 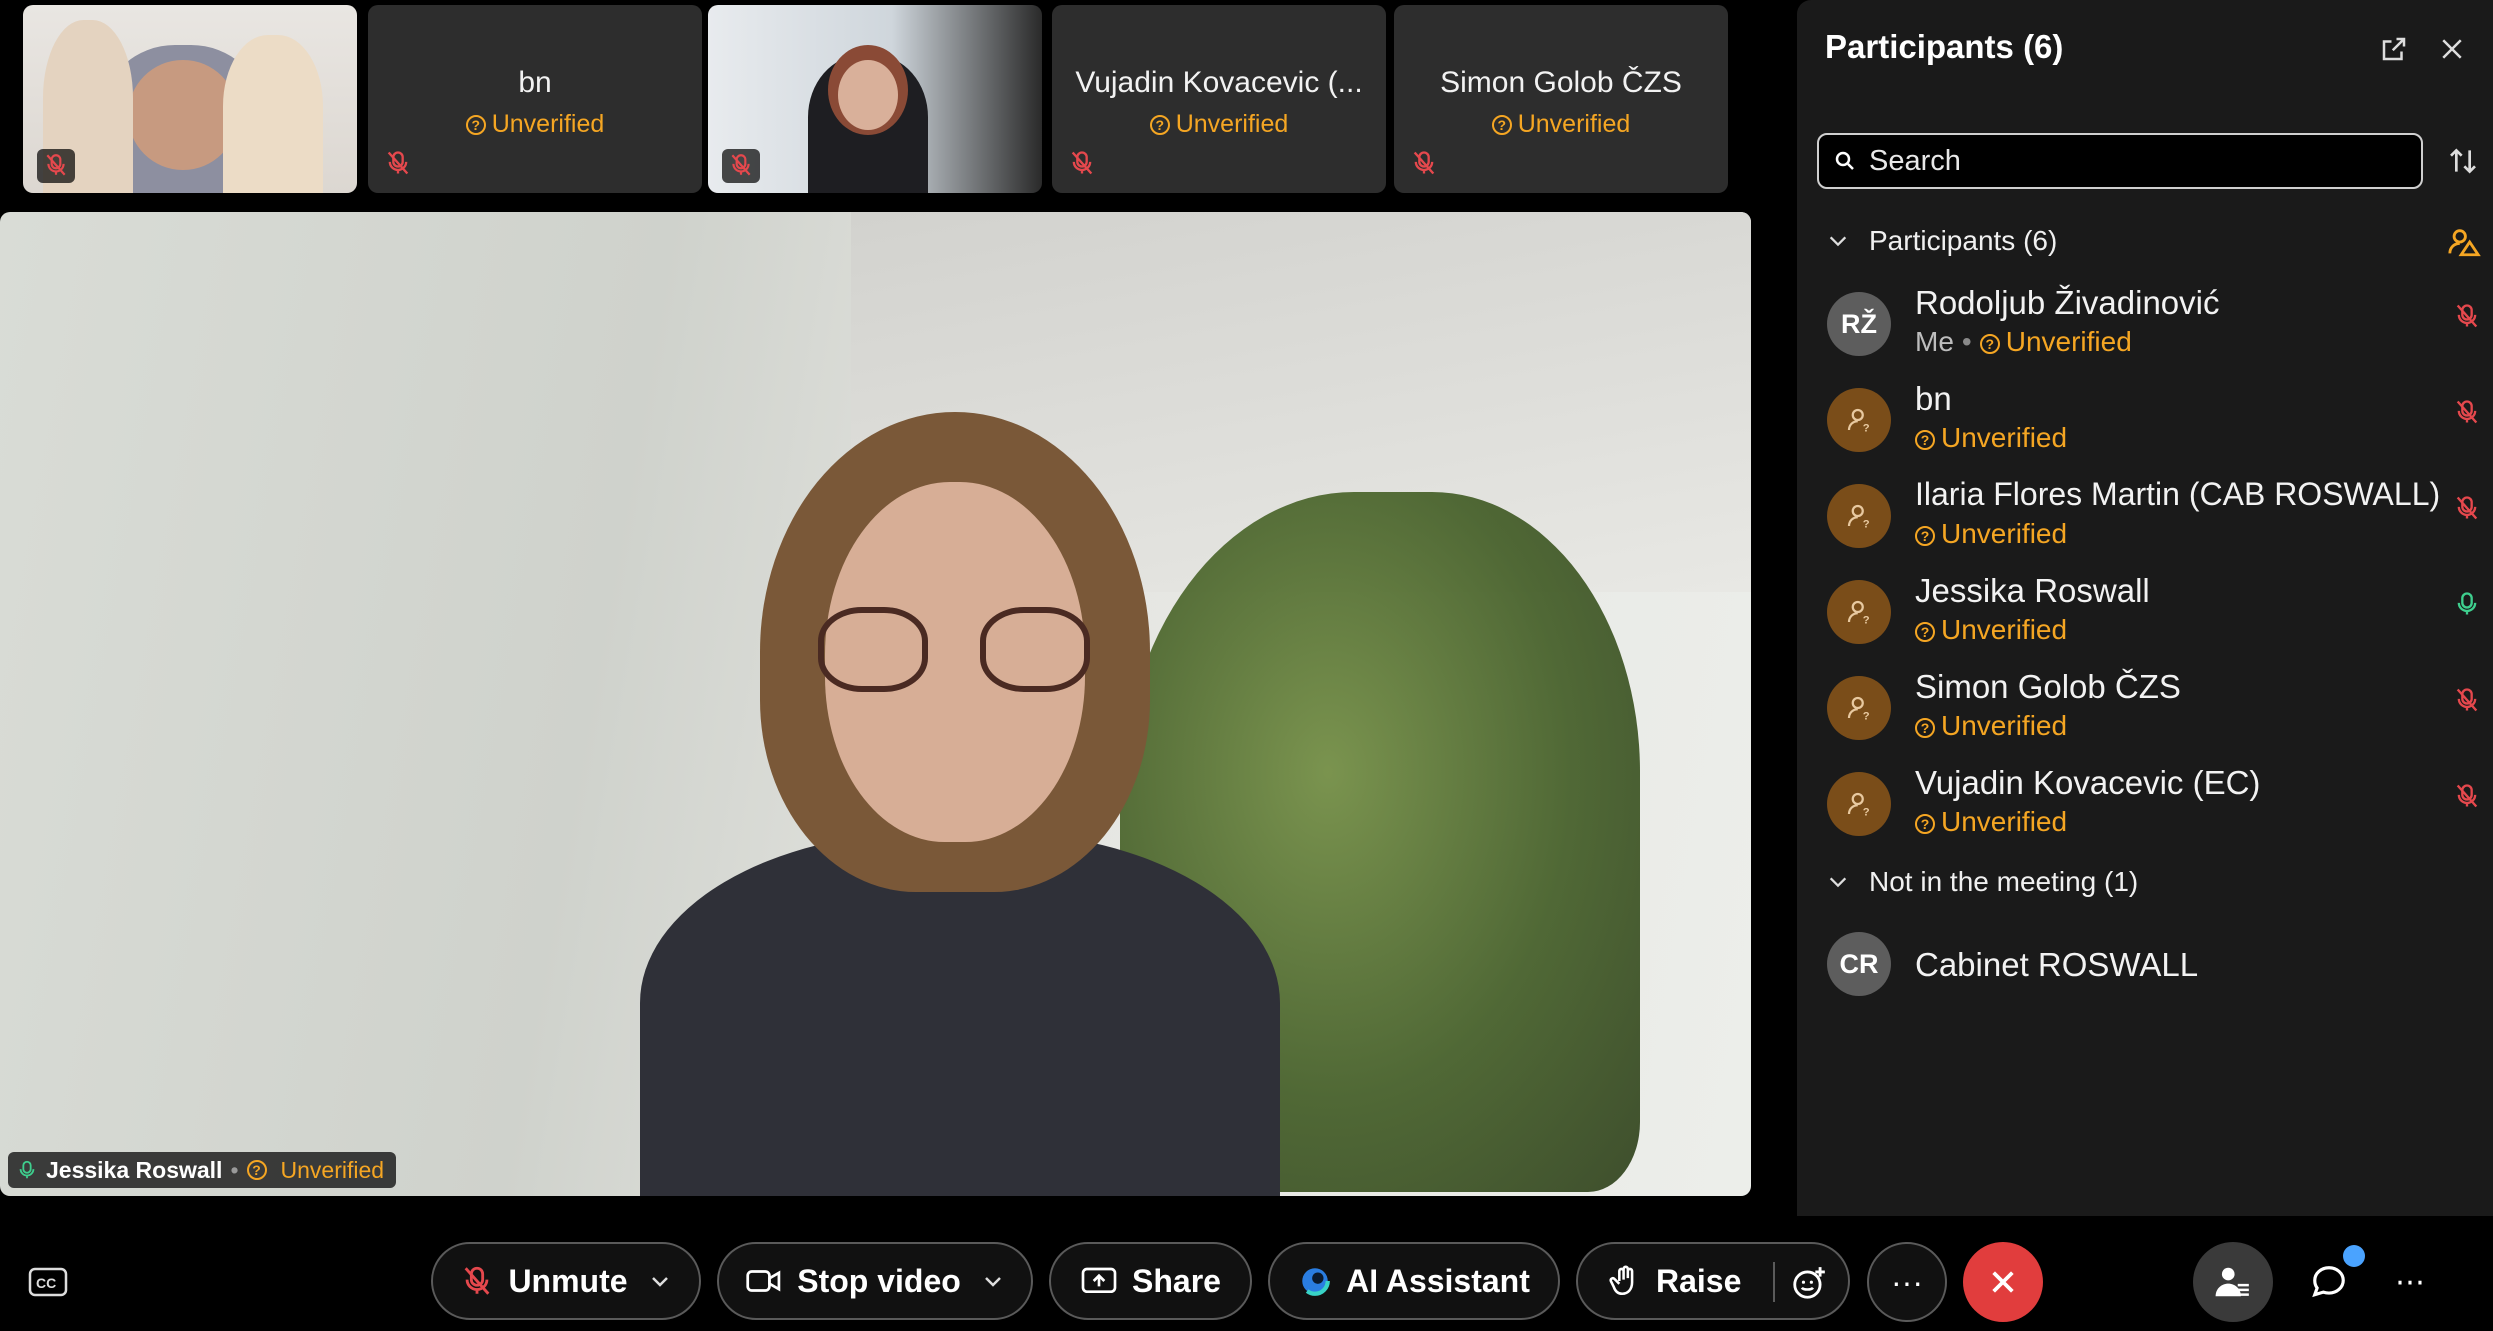 I want to click on closed-captions-icon: CC, so click(x=48, y=1282).